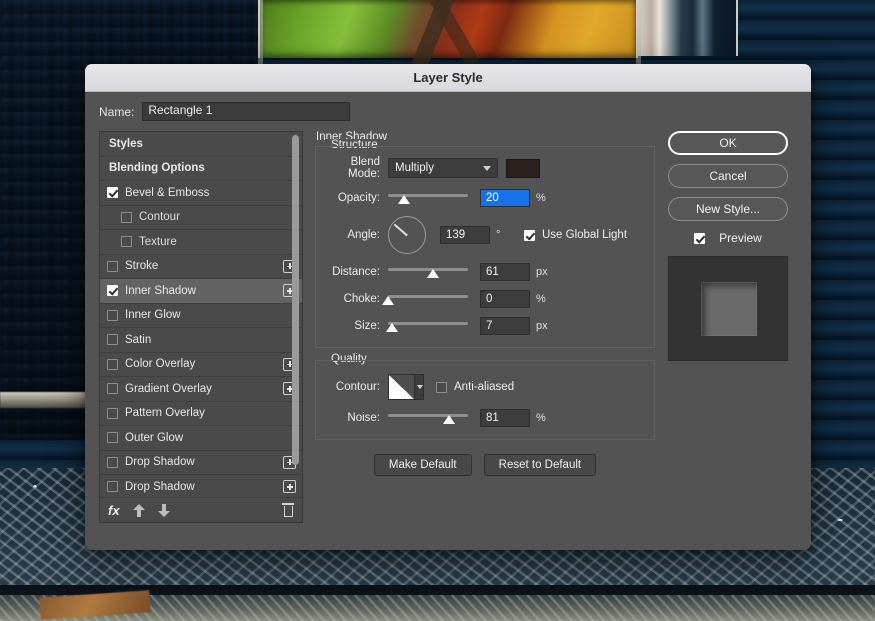 Image resolution: width=875 pixels, height=621 pixels. I want to click on style-list-item: Gradient Overlay, so click(201, 389).